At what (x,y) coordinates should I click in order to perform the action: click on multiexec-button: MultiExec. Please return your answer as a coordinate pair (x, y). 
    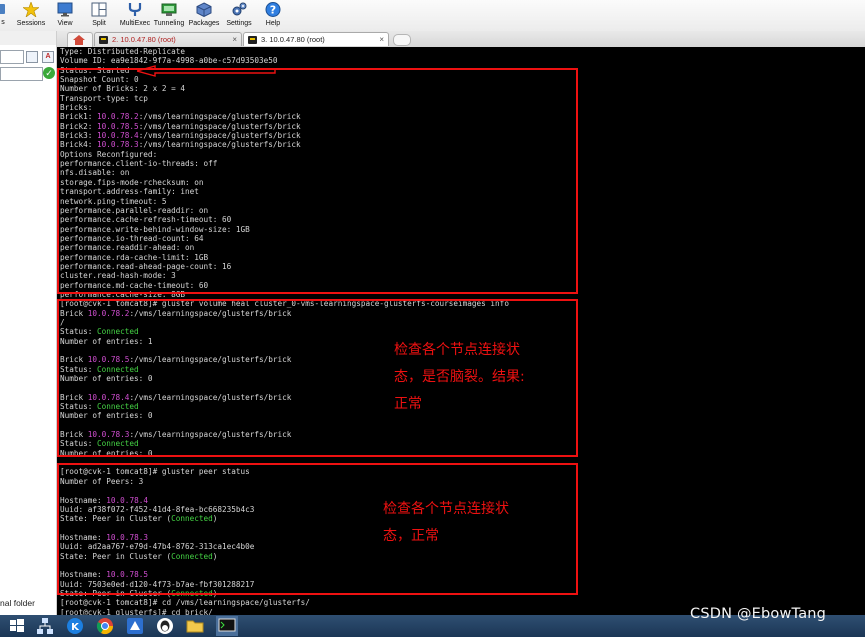
    Looking at the image, I should click on (135, 15).